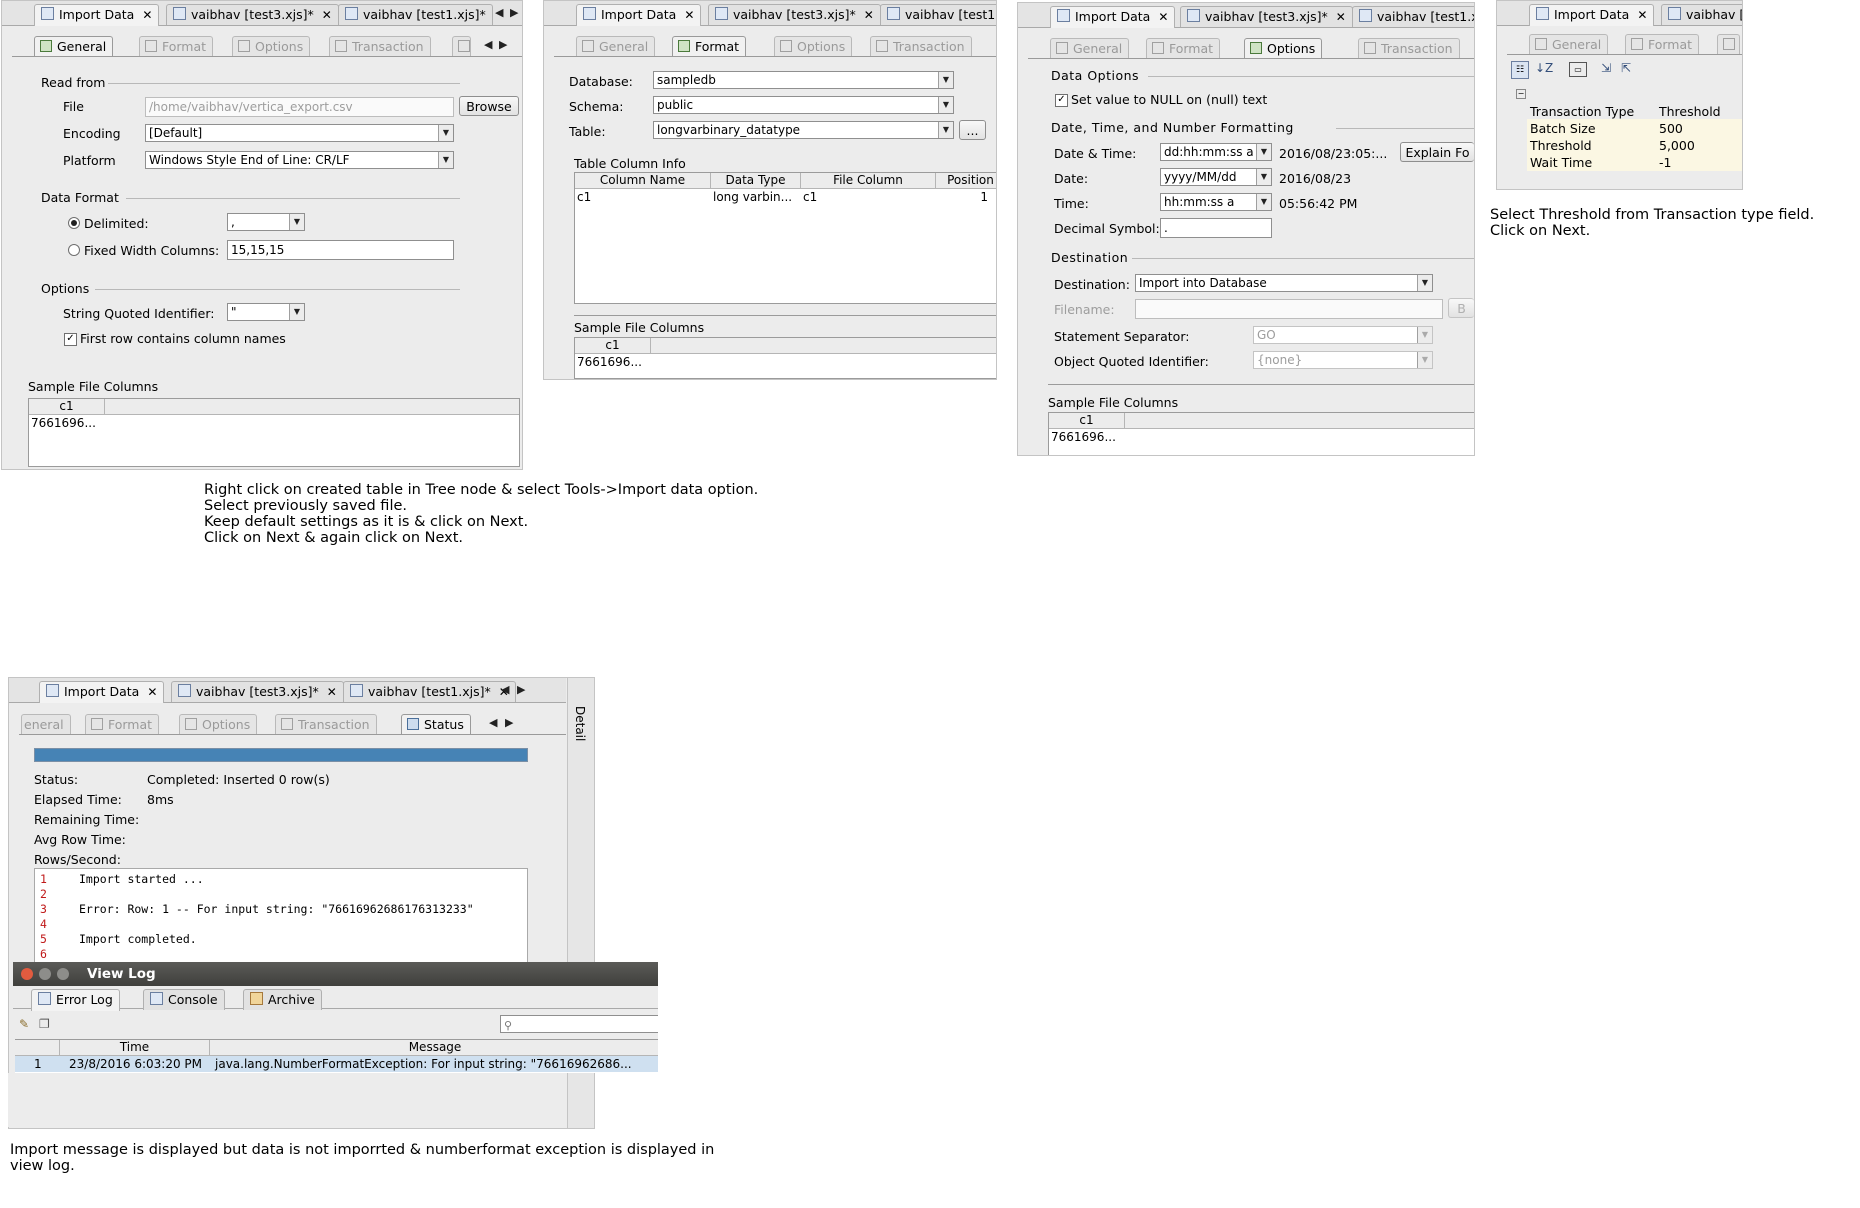 Image resolution: width=1860 pixels, height=1208 pixels. What do you see at coordinates (1701, 14) in the screenshot?
I see `tab-test3: vaibhav [t` at bounding box center [1701, 14].